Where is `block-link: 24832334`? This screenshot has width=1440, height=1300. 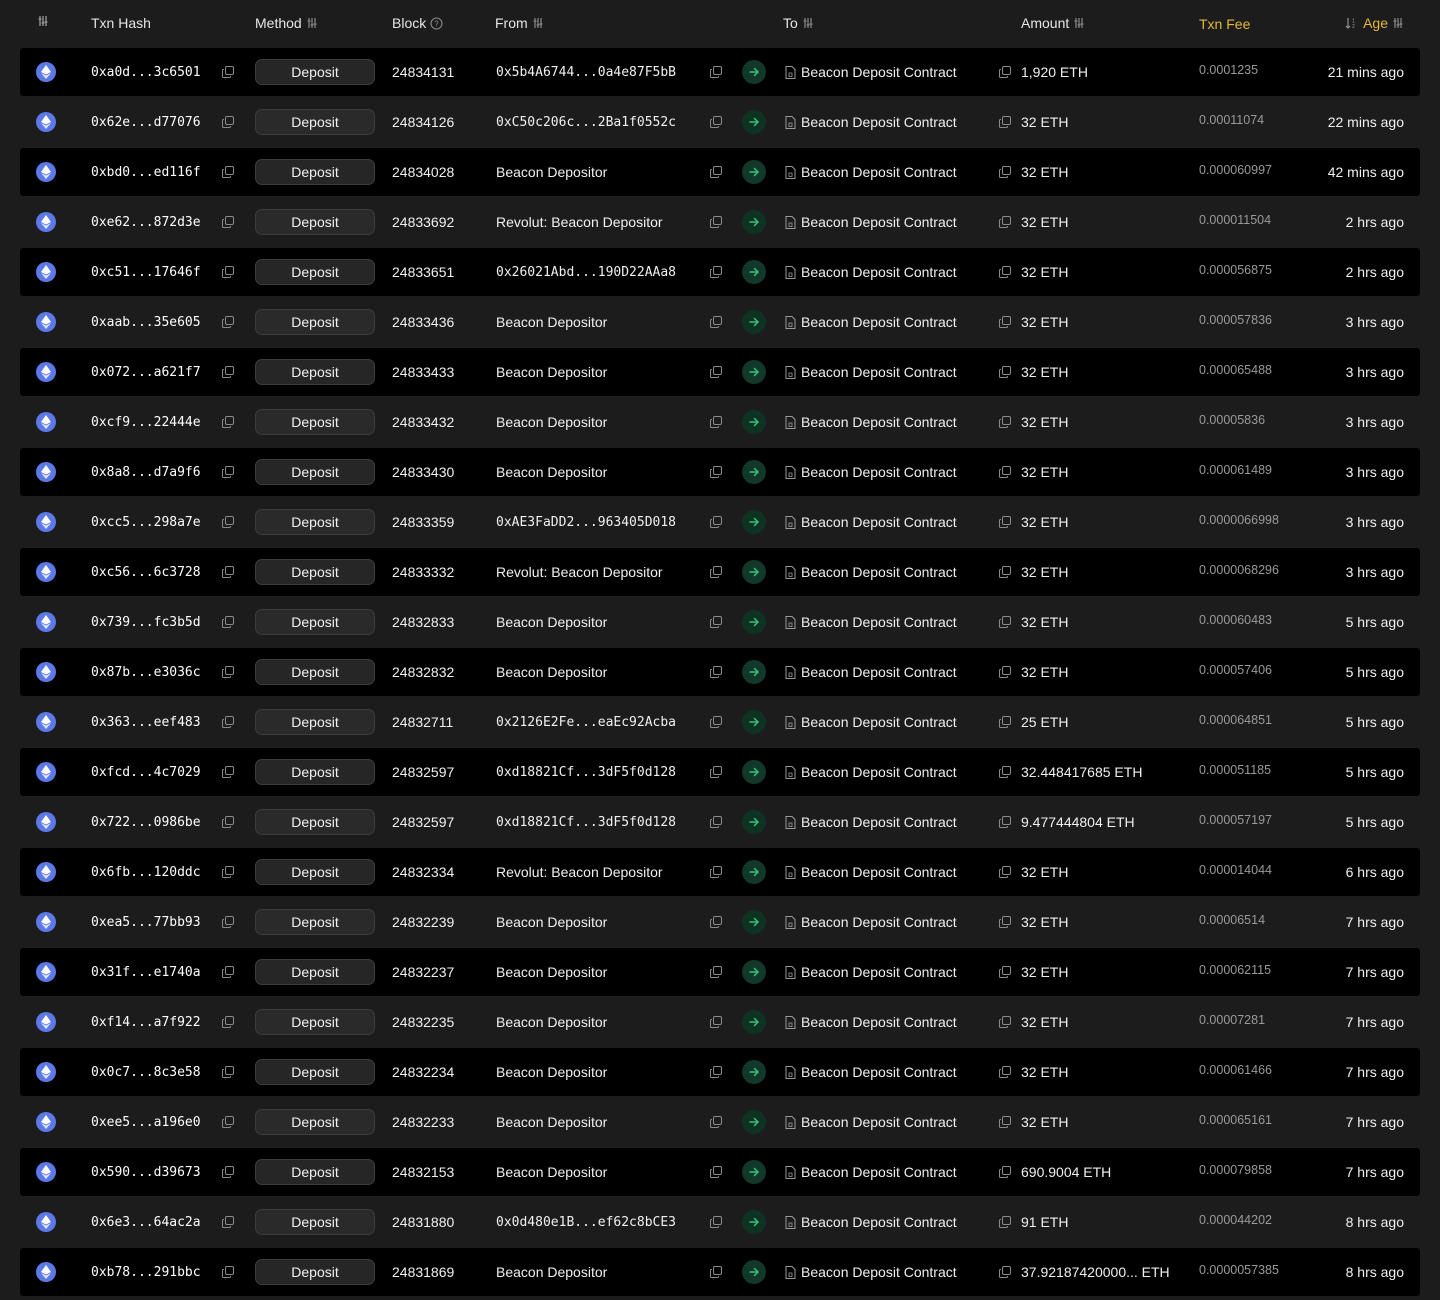 block-link: 24832334 is located at coordinates (423, 872).